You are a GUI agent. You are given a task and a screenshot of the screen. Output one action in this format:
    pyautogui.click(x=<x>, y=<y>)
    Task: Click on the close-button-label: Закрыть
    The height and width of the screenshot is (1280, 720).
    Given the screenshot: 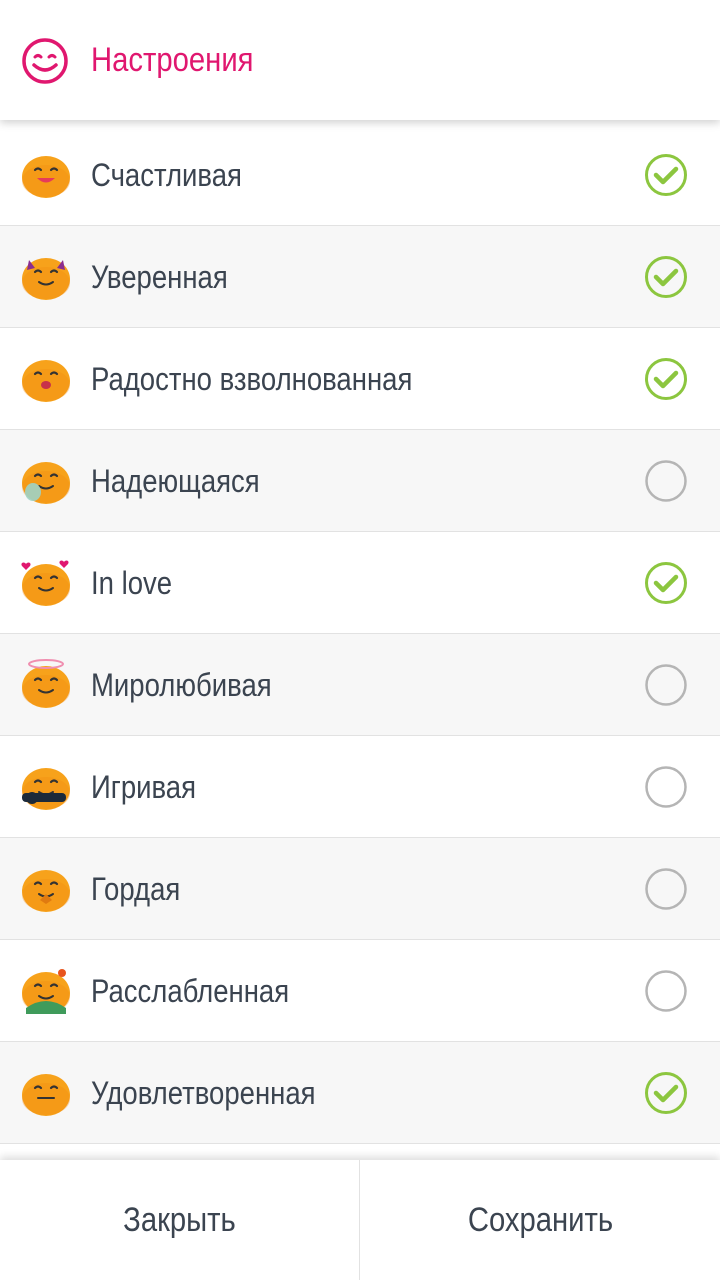 What is the action you would take?
    pyautogui.click(x=179, y=1219)
    